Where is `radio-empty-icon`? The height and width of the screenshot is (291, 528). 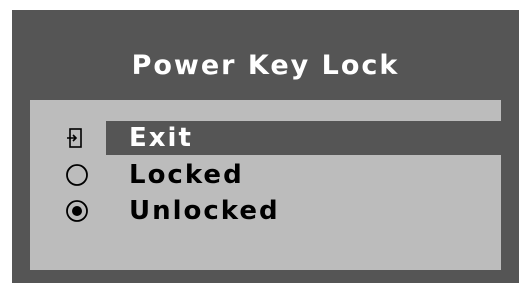
radio-empty-icon is located at coordinates (77, 175).